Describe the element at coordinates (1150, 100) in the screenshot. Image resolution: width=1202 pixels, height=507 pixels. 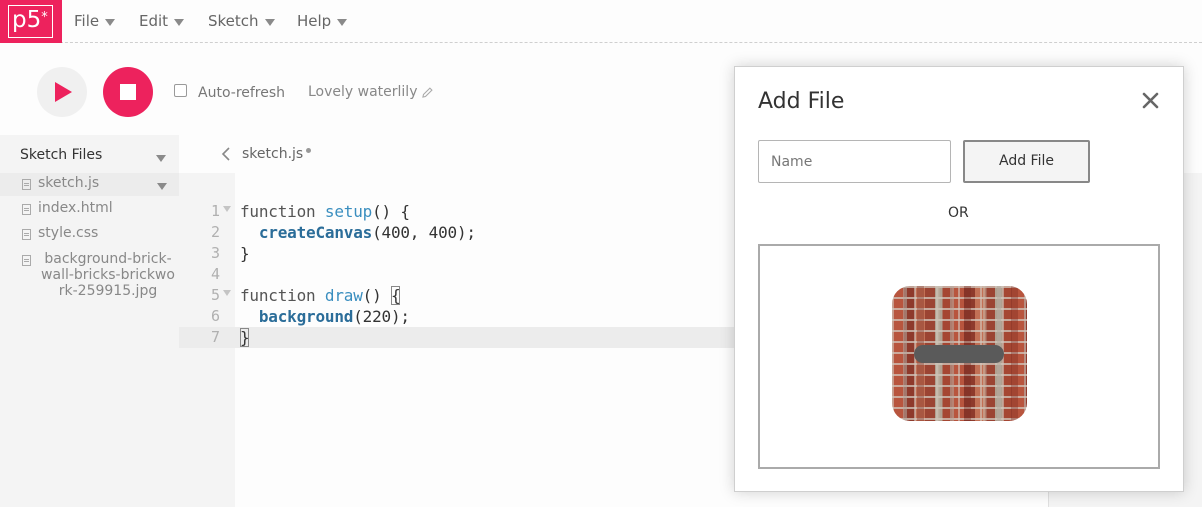
I see `close-icon` at that location.